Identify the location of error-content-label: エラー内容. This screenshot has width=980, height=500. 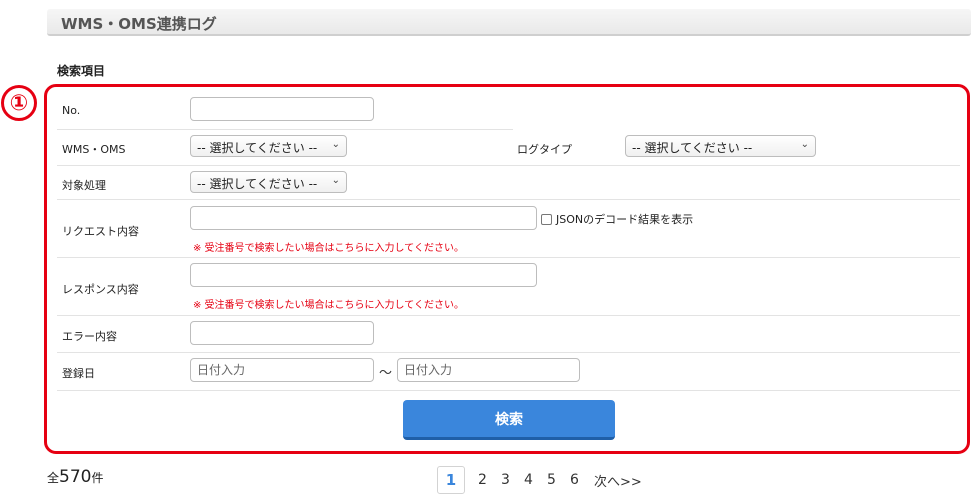
(89, 336).